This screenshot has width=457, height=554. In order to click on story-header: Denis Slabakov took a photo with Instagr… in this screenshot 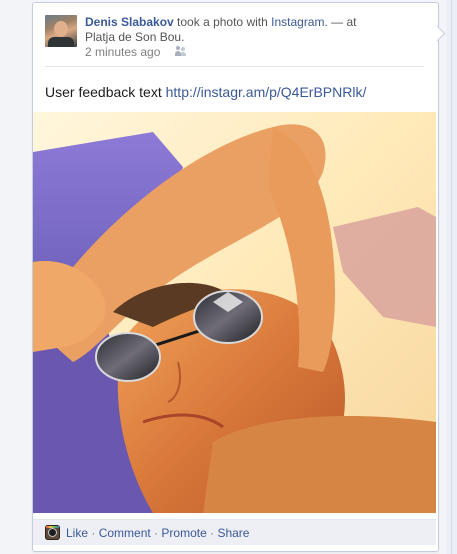, I will do `click(221, 29)`.